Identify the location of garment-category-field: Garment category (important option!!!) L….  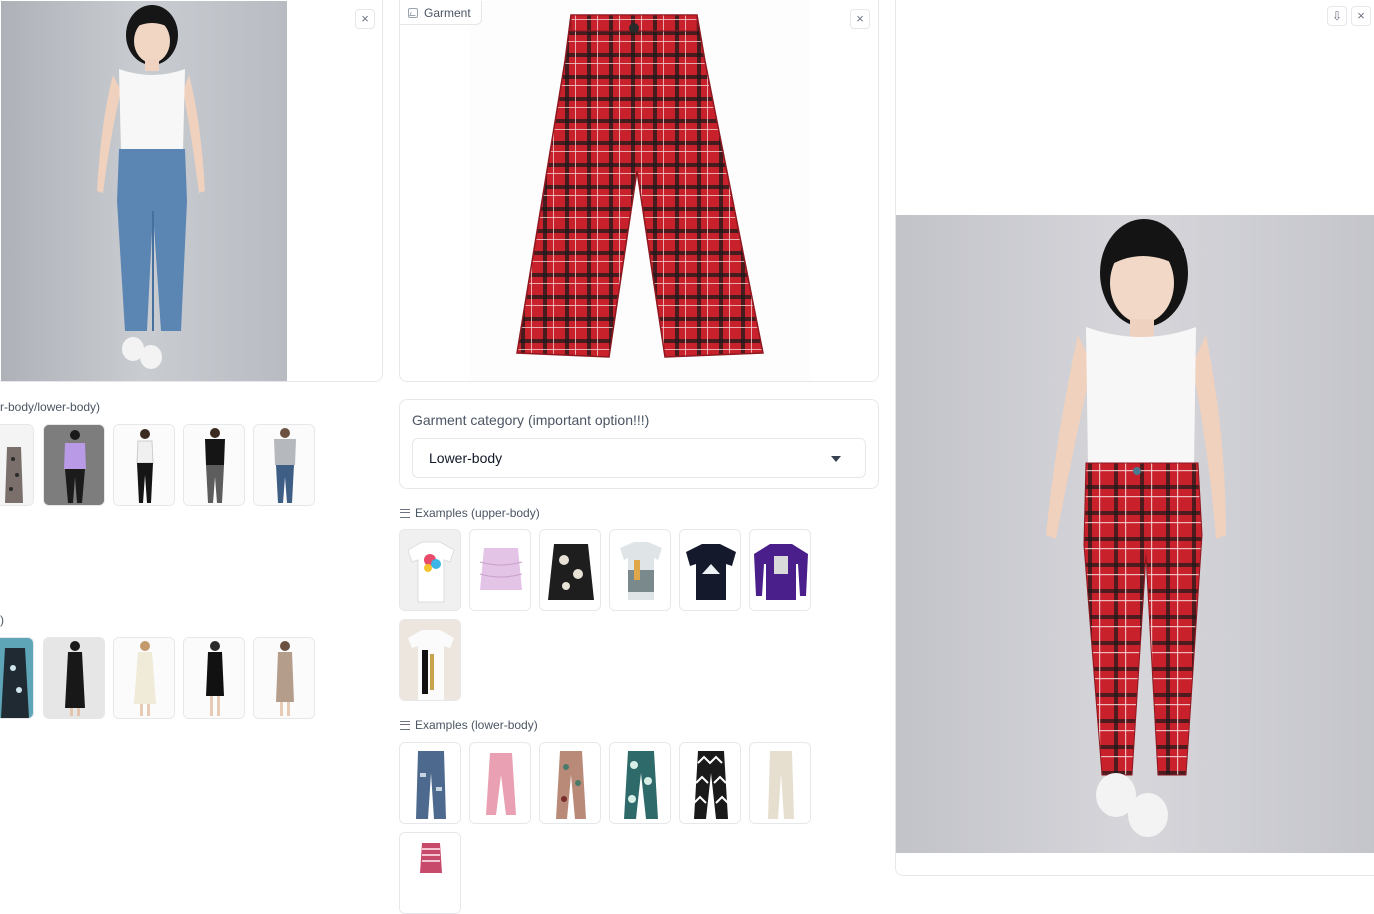
(639, 444).